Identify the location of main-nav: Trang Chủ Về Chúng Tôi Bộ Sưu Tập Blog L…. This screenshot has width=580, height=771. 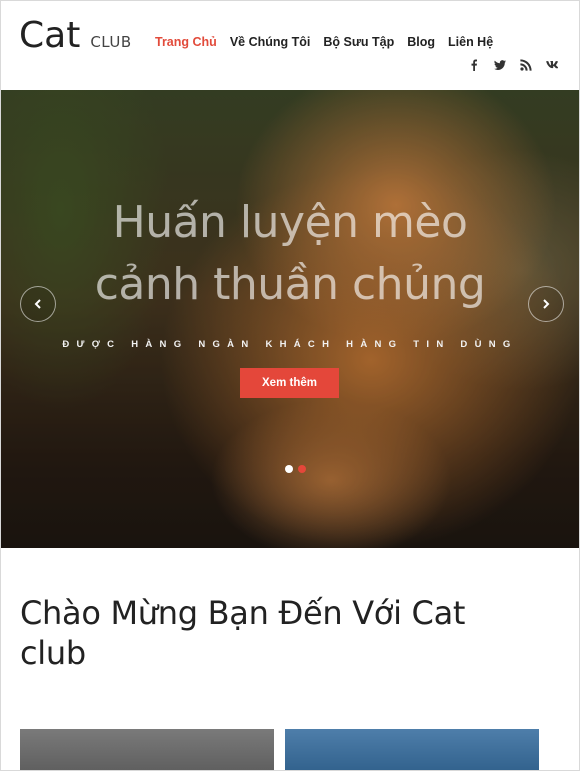
(330, 42).